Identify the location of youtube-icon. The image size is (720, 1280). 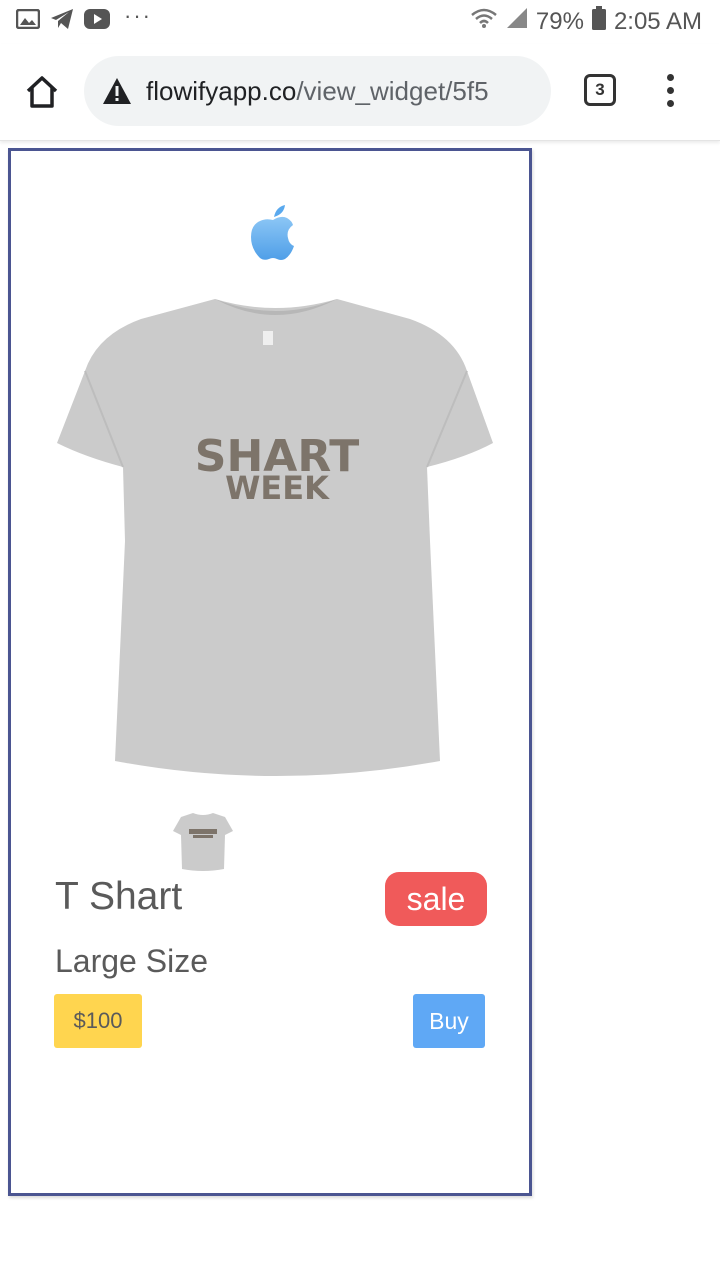
(97, 21).